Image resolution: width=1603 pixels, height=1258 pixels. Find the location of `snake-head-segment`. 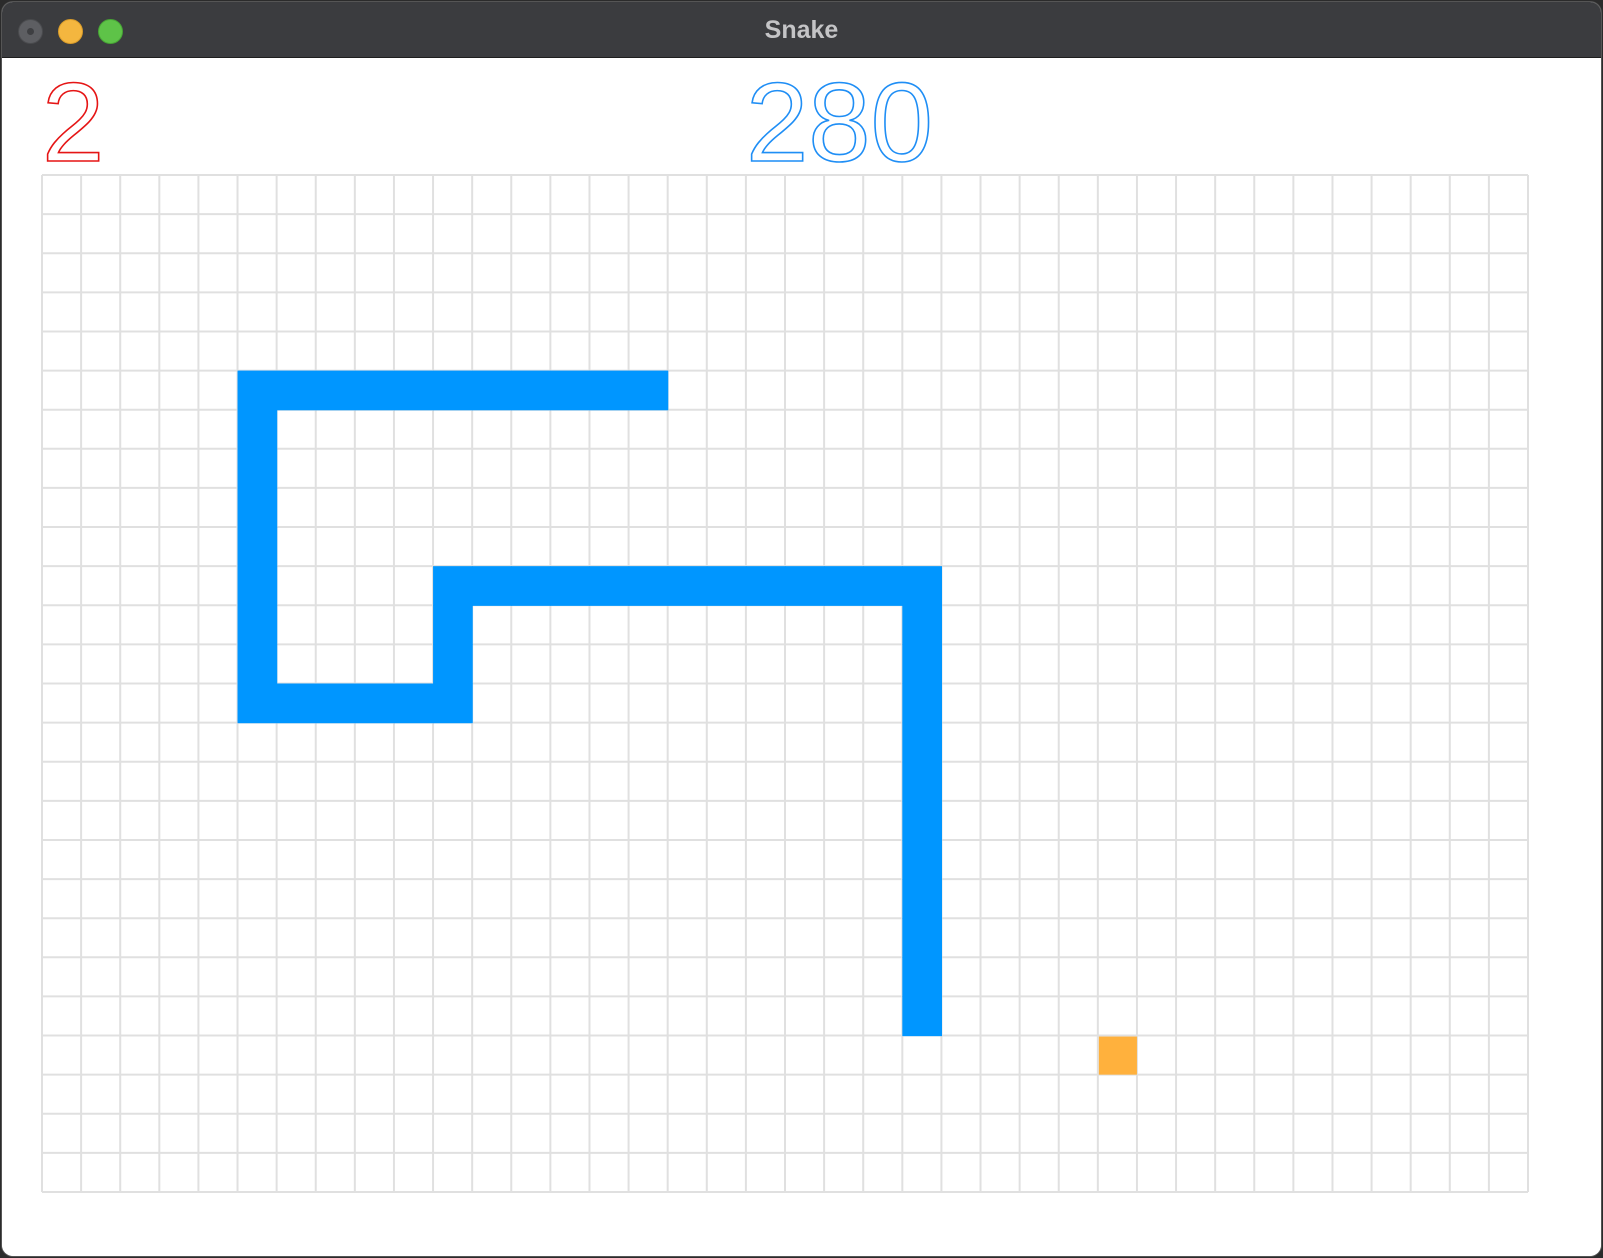

snake-head-segment is located at coordinates (922, 1016).